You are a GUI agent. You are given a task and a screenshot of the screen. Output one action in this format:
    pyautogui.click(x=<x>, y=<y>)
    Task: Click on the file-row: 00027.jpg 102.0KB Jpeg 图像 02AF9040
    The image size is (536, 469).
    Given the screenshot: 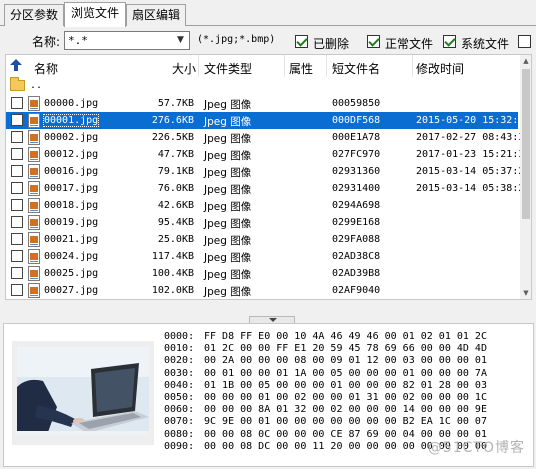 What is the action you would take?
    pyautogui.click(x=262, y=290)
    